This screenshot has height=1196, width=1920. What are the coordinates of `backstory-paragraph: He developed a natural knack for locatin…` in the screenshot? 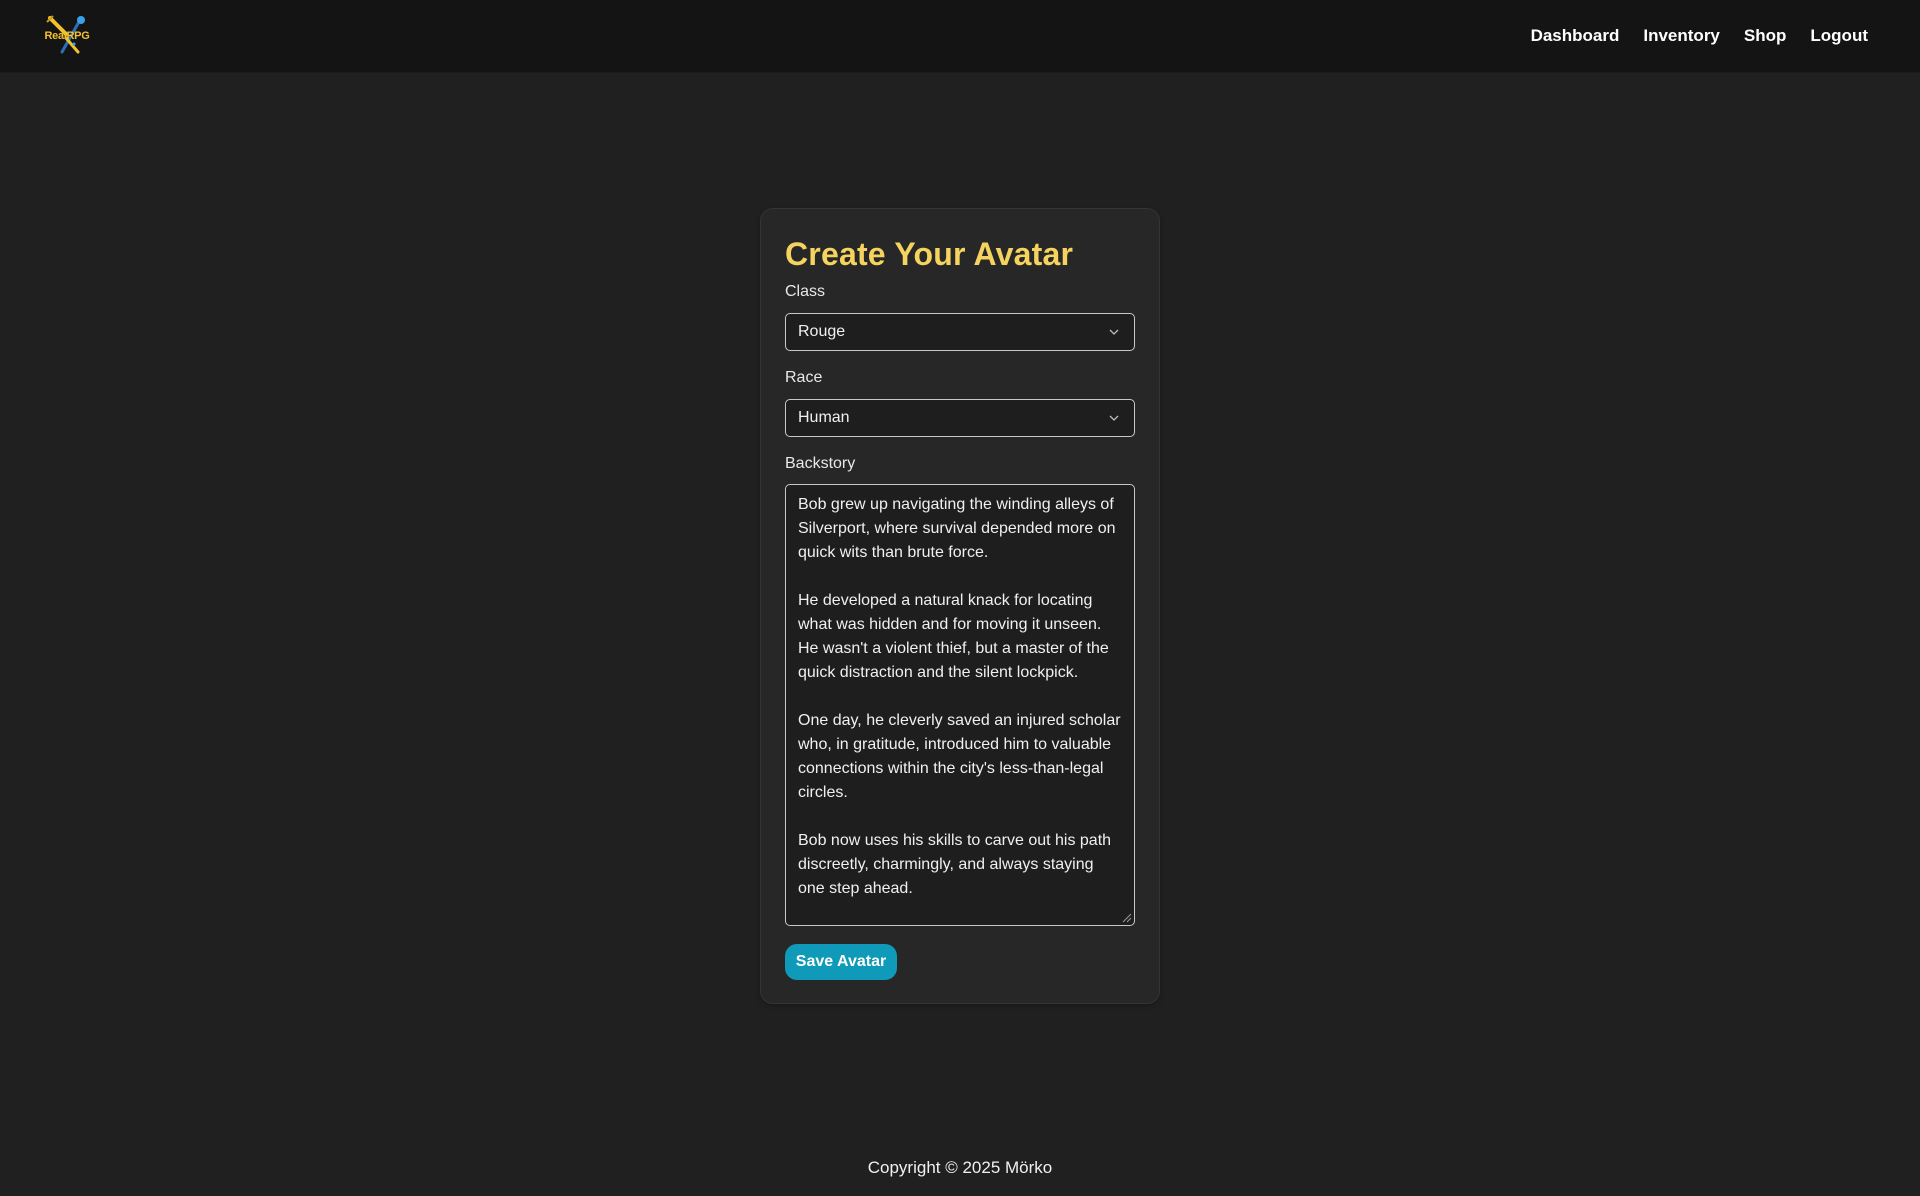 It's located at (953, 636).